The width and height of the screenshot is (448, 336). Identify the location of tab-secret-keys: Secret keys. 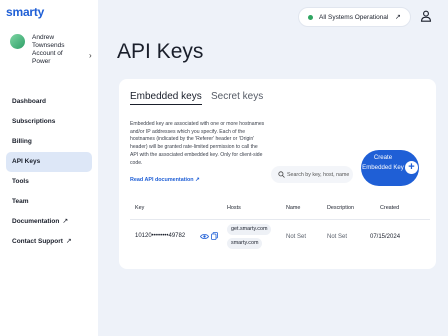
(237, 96).